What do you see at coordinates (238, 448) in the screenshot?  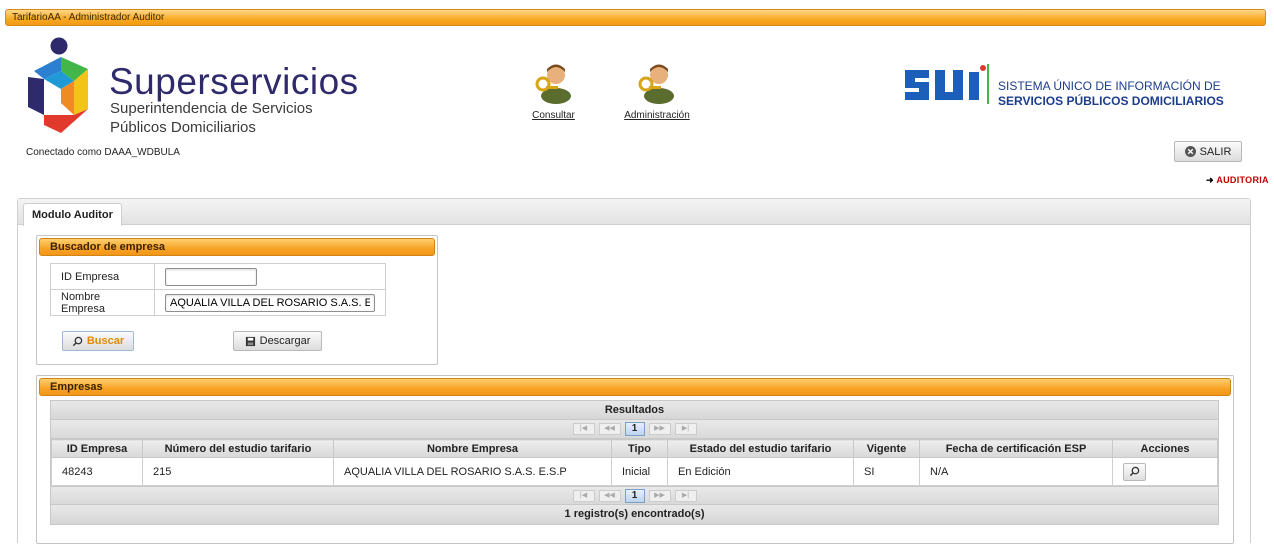 I see `col-header: Número del estudio tarifario` at bounding box center [238, 448].